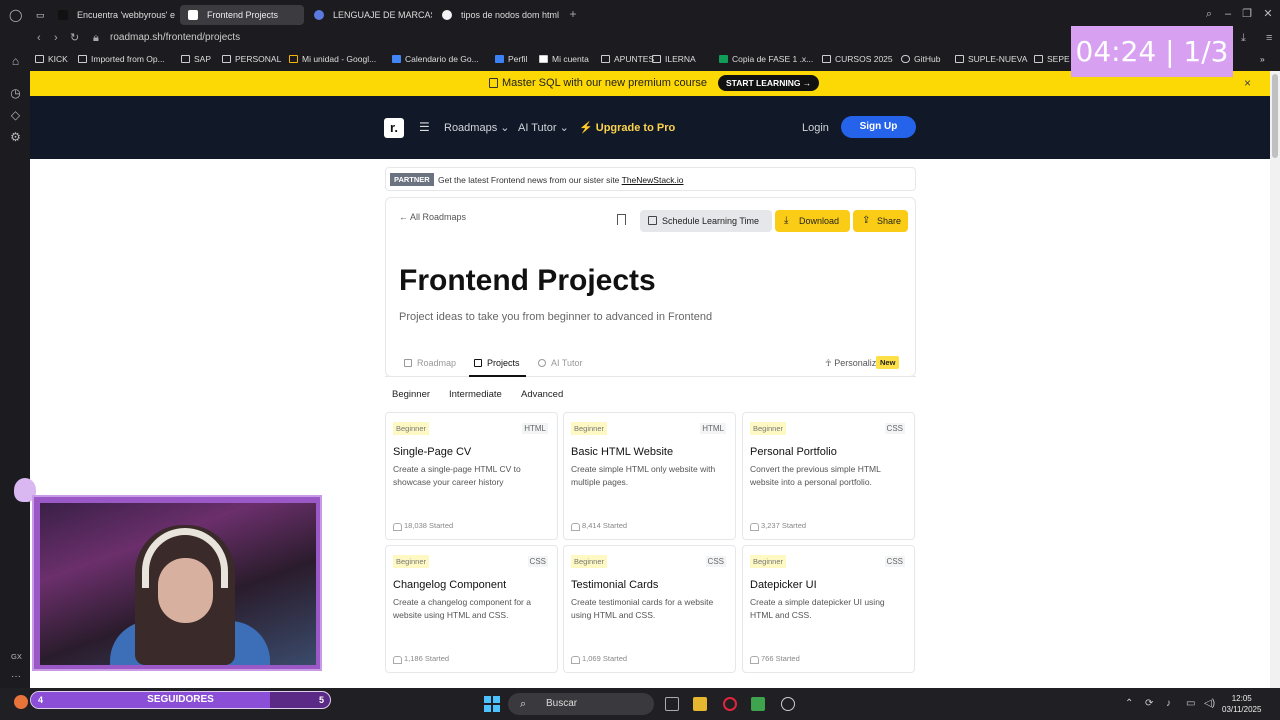 The height and width of the screenshot is (720, 1280). Describe the element at coordinates (15, 137) in the screenshot. I see `settings-gear-icon: ⚙` at that location.